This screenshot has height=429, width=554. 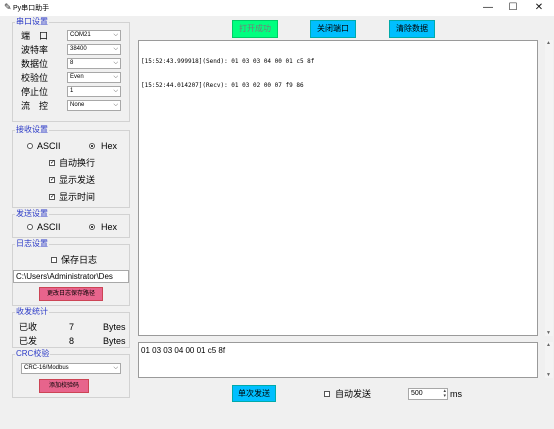 I want to click on show-send-label: 显示发送, so click(x=77, y=180).